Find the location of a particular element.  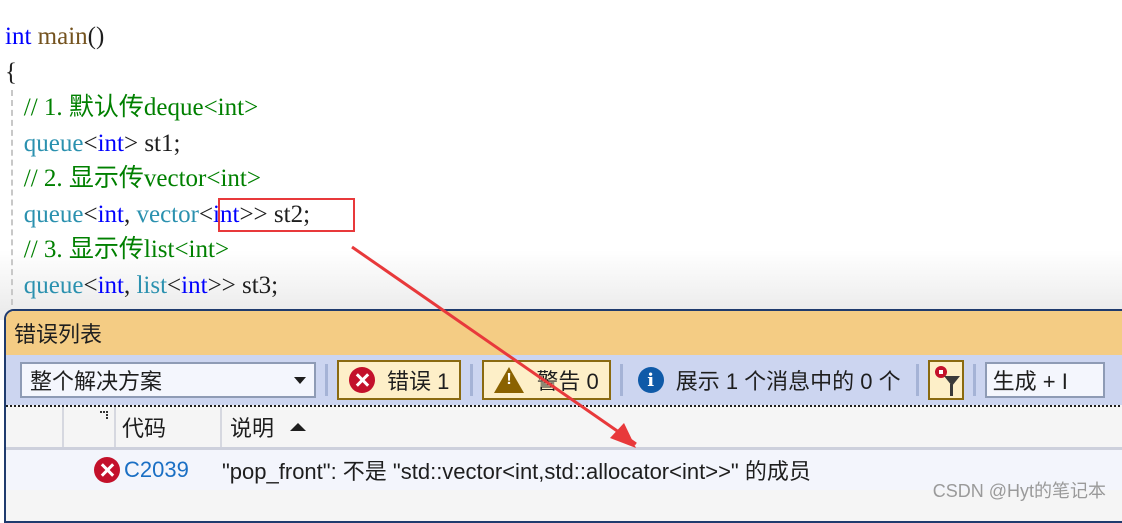

errors-filter-button: 错误 1 is located at coordinates (399, 380).